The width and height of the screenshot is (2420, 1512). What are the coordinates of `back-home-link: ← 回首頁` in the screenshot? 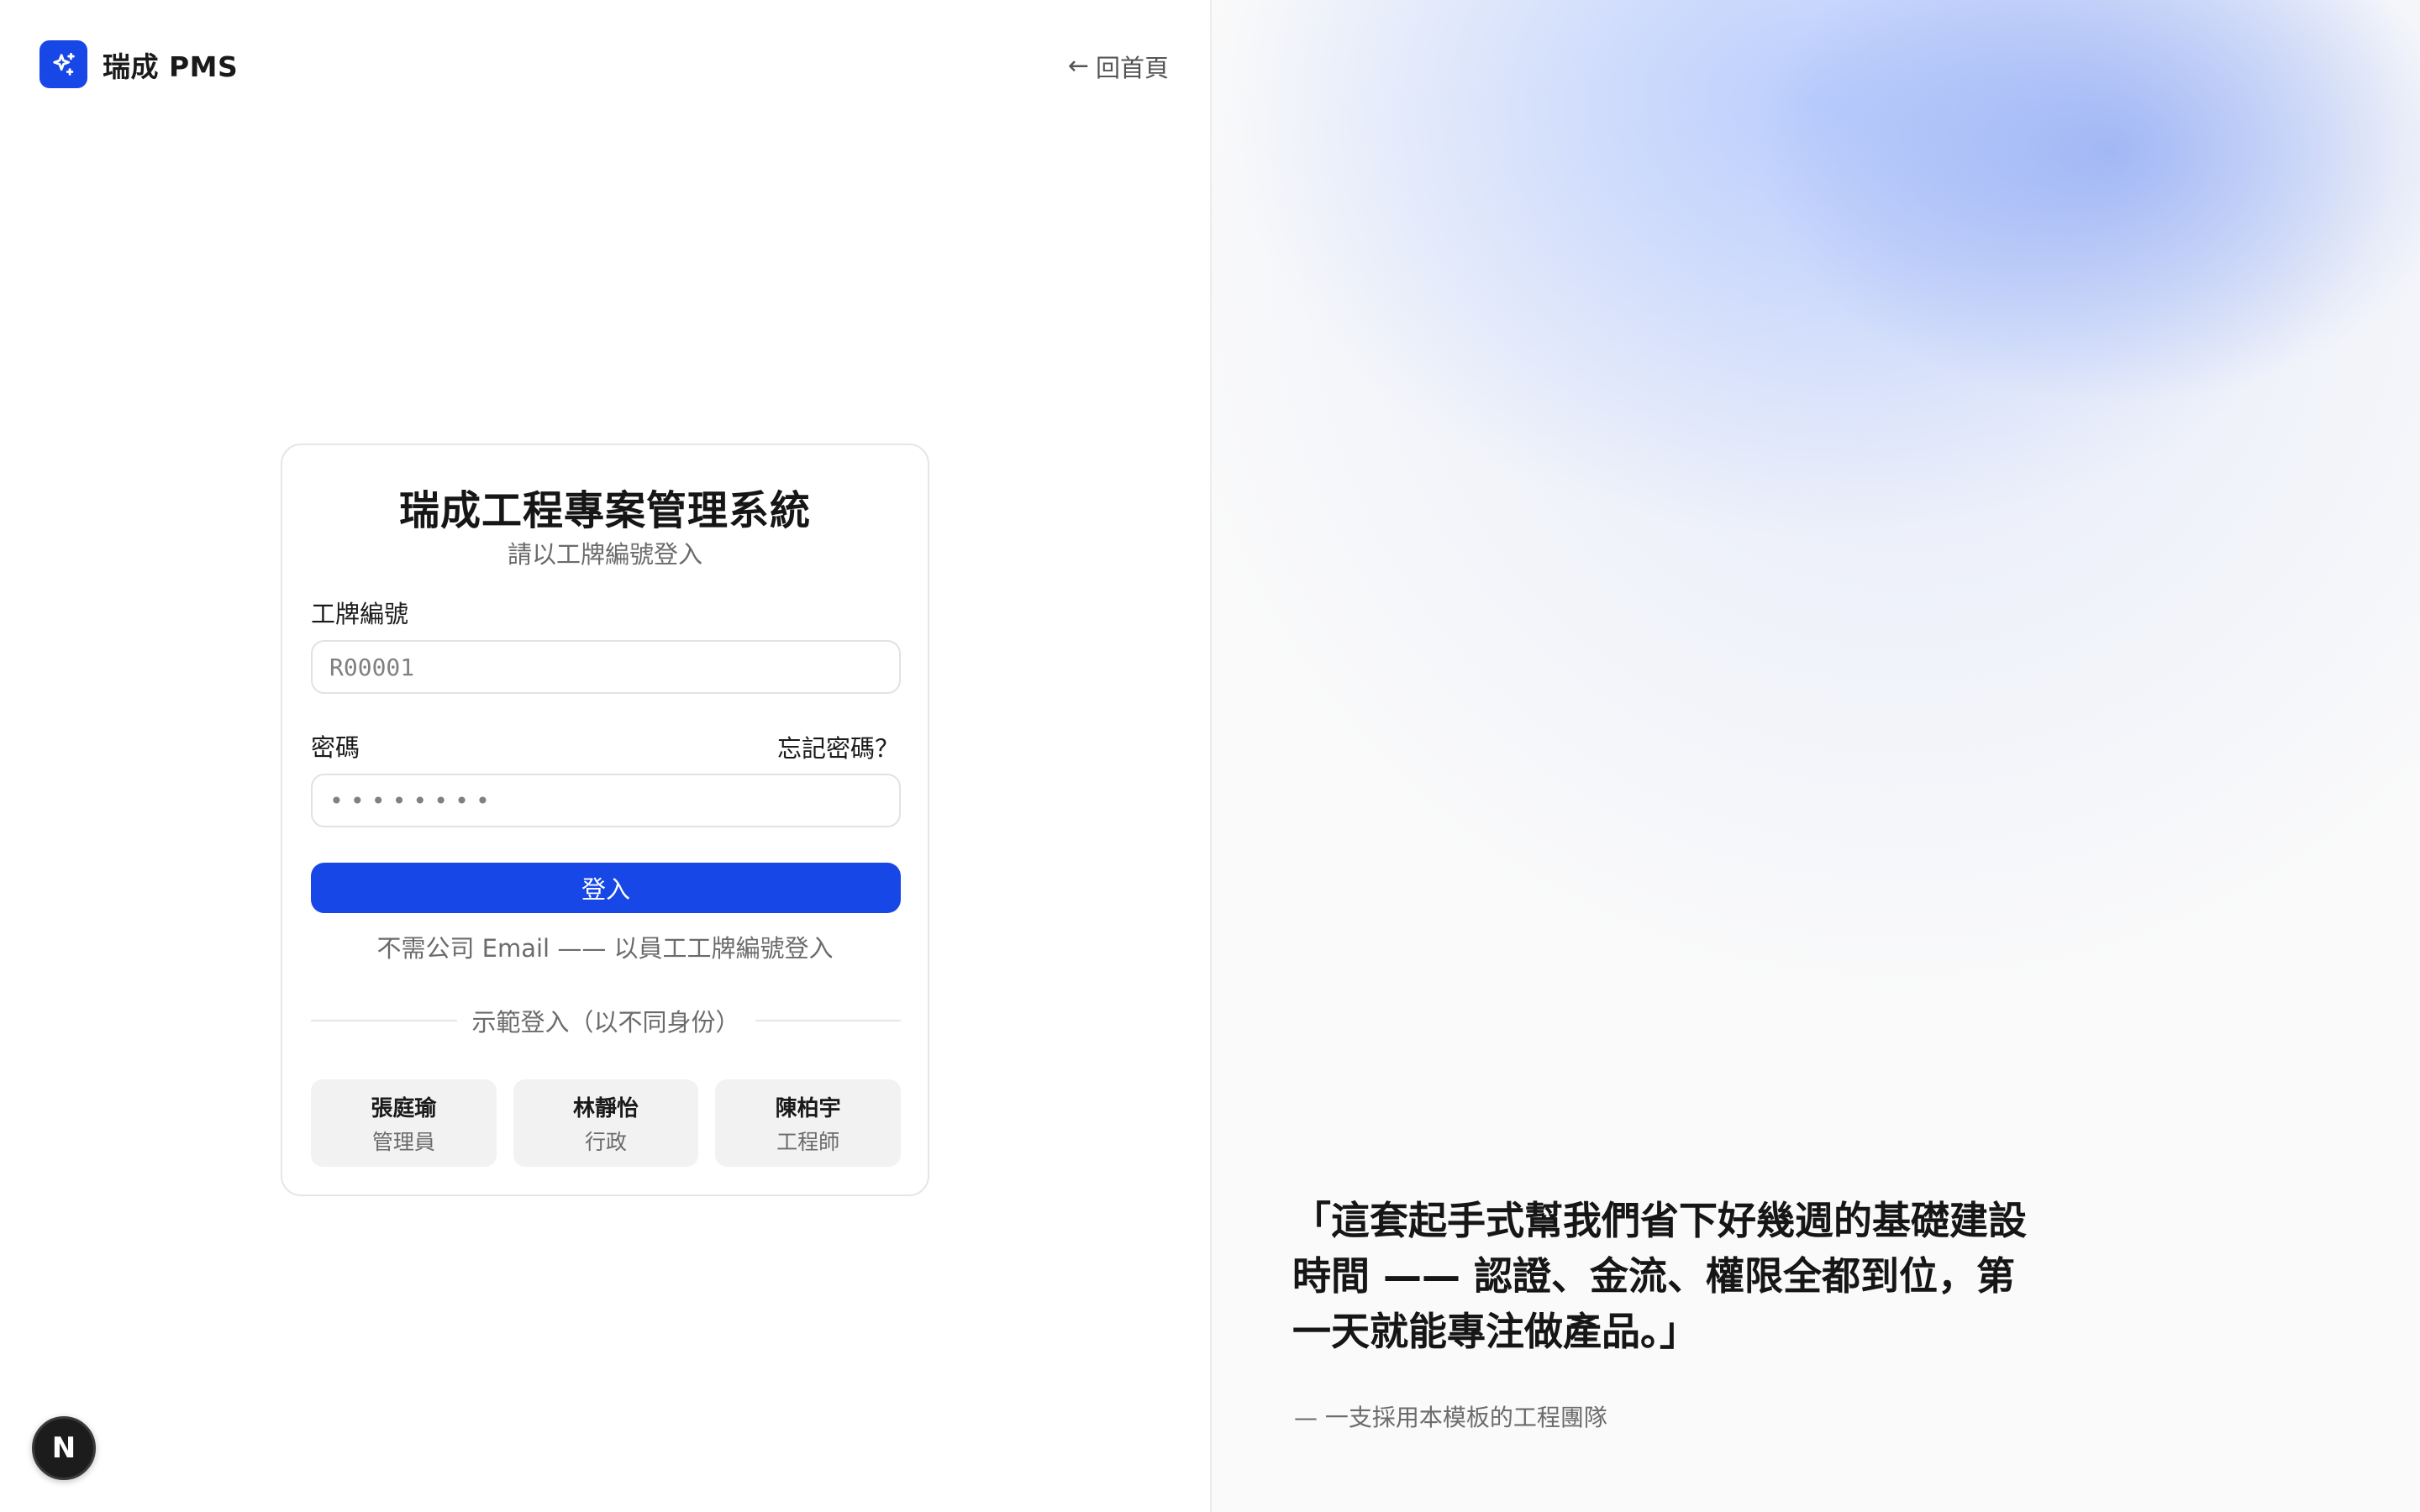 It's located at (1118, 66).